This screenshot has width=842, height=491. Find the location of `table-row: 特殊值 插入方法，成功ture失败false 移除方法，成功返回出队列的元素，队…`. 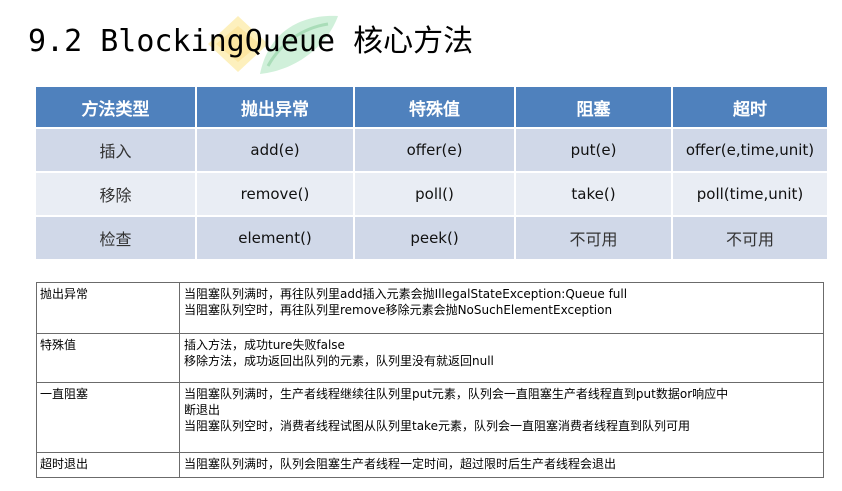

table-row: 特殊值 插入方法，成功ture失败false 移除方法，成功返回出队列的元素，队… is located at coordinates (430, 358).